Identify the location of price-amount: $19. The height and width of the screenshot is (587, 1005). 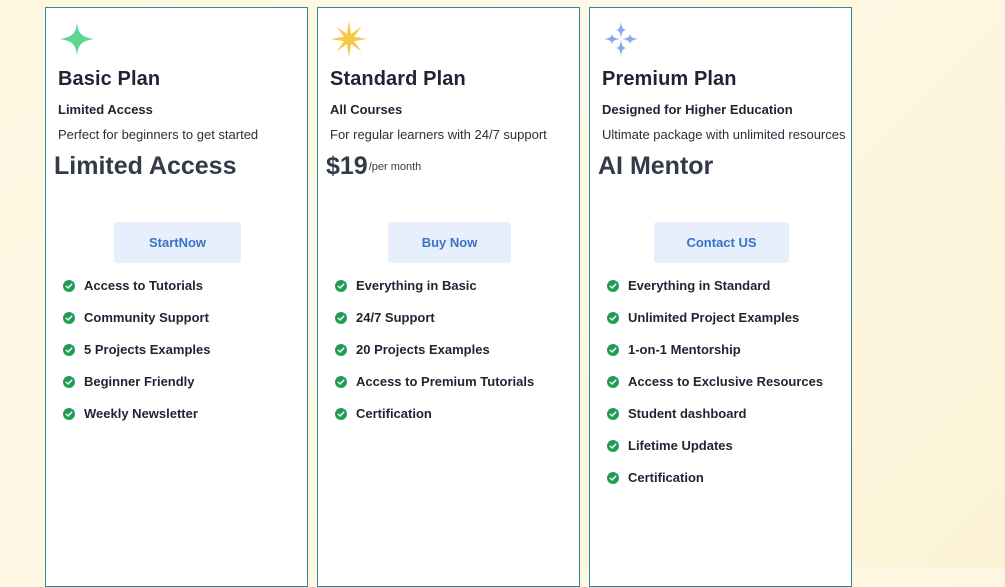
(347, 166).